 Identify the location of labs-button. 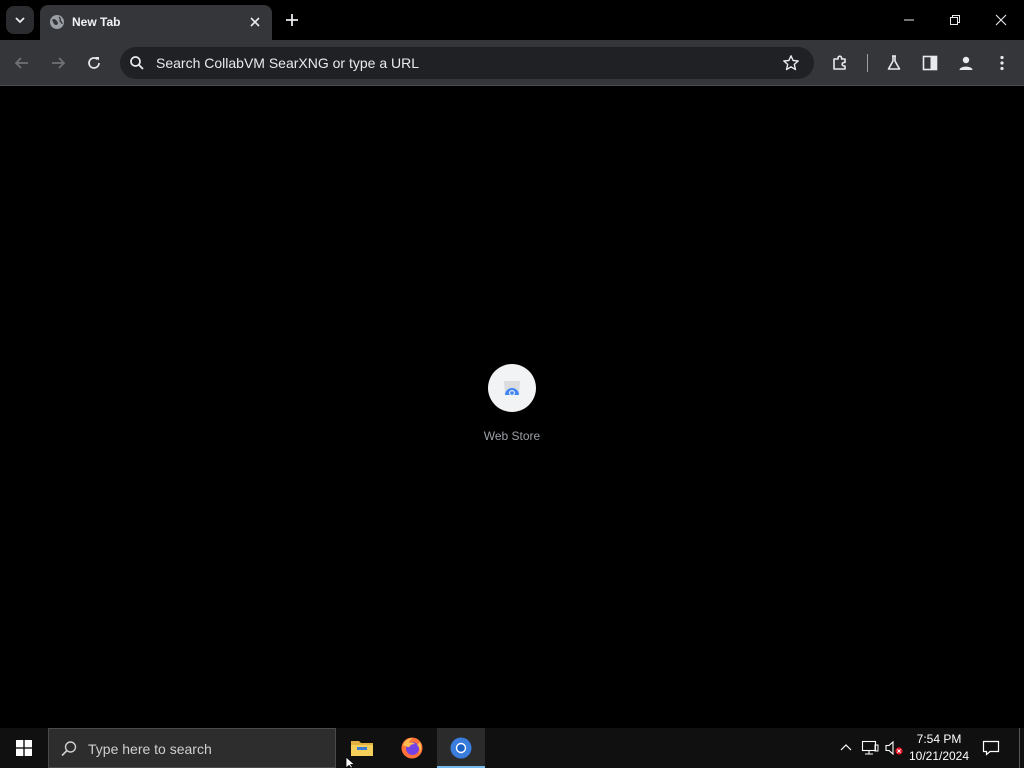
(894, 63).